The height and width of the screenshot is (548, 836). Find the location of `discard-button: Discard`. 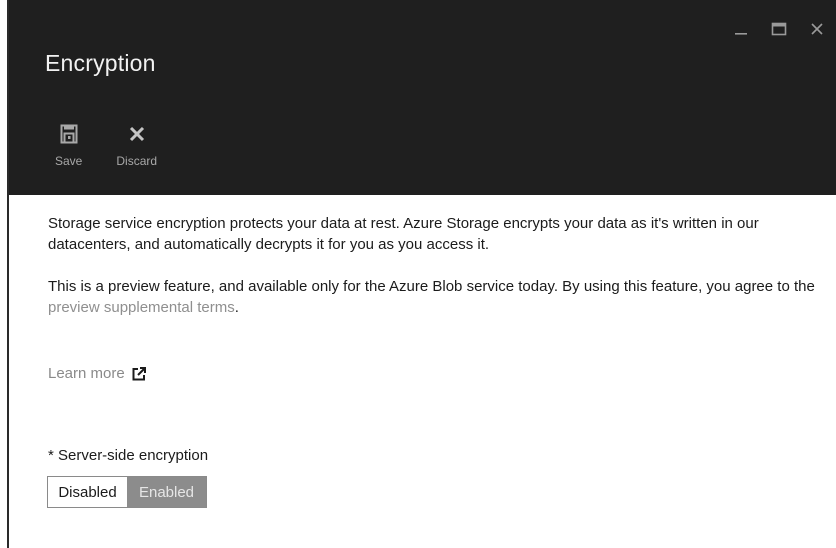

discard-button: Discard is located at coordinates (136, 145).